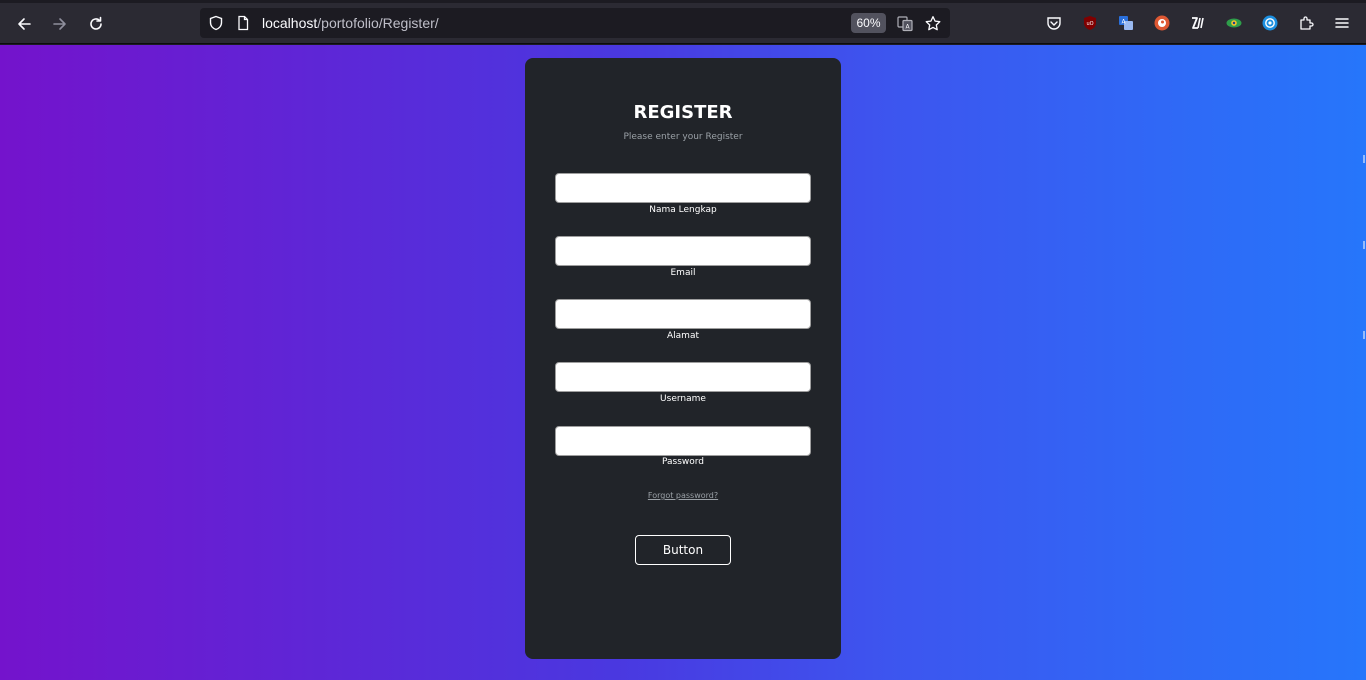 The image size is (1366, 680). I want to click on nama-lengkap-label: Nama Lengkap, so click(683, 210).